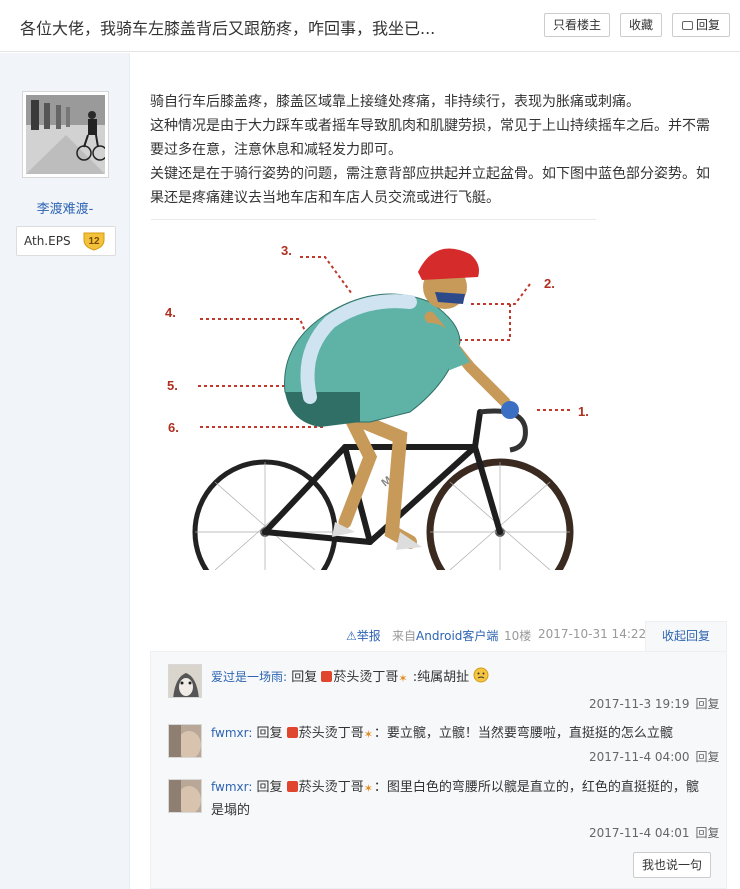 The width and height of the screenshot is (740, 889). I want to click on reply-item: fwmxr: 回复 菸头烫丁哥✶：要立髋，立髋！当然要弯腰啦，直挺挺的怎么立髋, so click(461, 734).